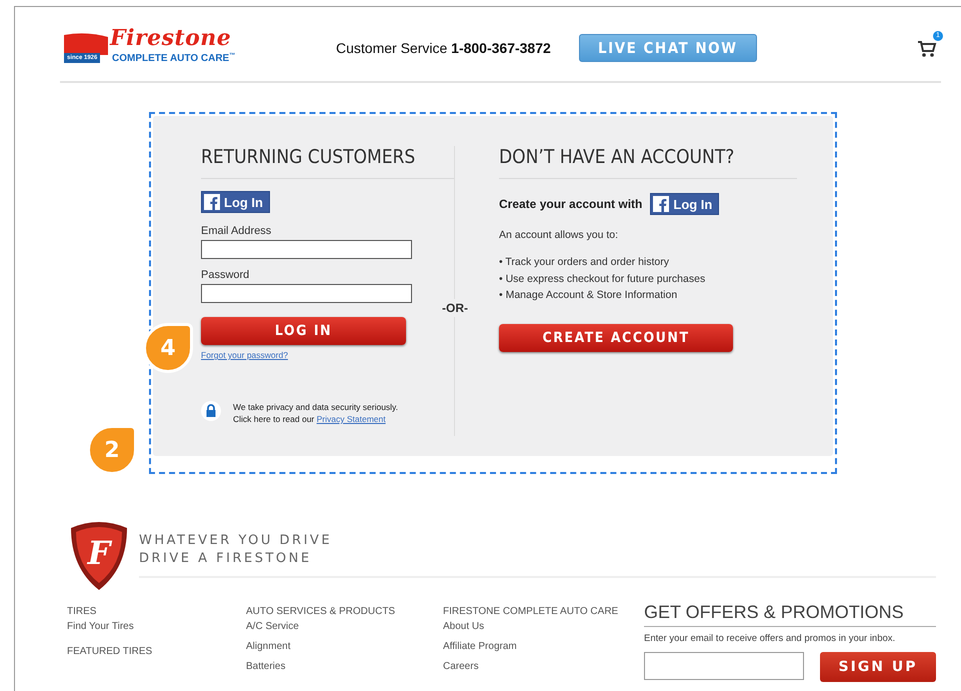  I want to click on offers-text: Enter your email to receive offers and promos in your inbox., so click(770, 638).